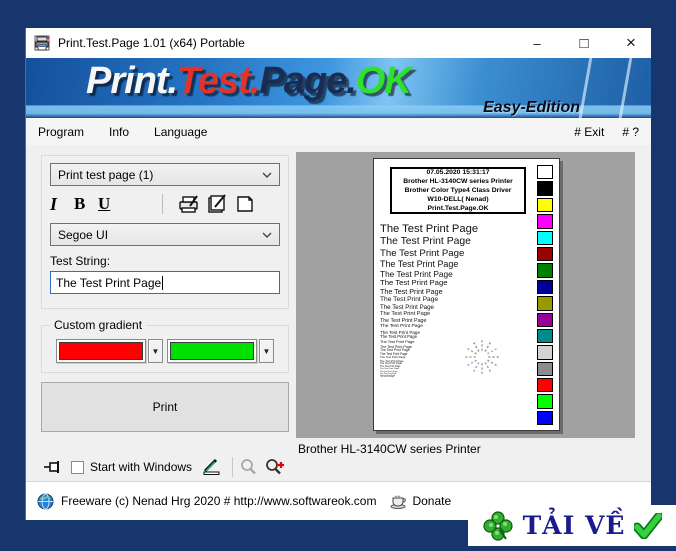 The height and width of the screenshot is (551, 676). I want to click on checkmark-icon, so click(648, 525).